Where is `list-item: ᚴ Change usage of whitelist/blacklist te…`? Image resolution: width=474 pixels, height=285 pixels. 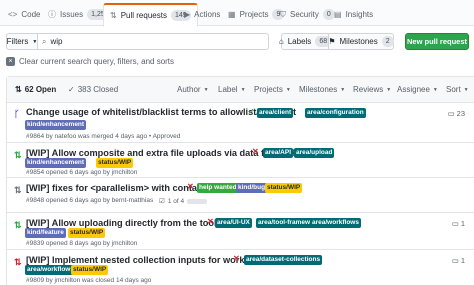 list-item: ᚴ Change usage of whitelist/blacklist te… is located at coordinates (240, 123).